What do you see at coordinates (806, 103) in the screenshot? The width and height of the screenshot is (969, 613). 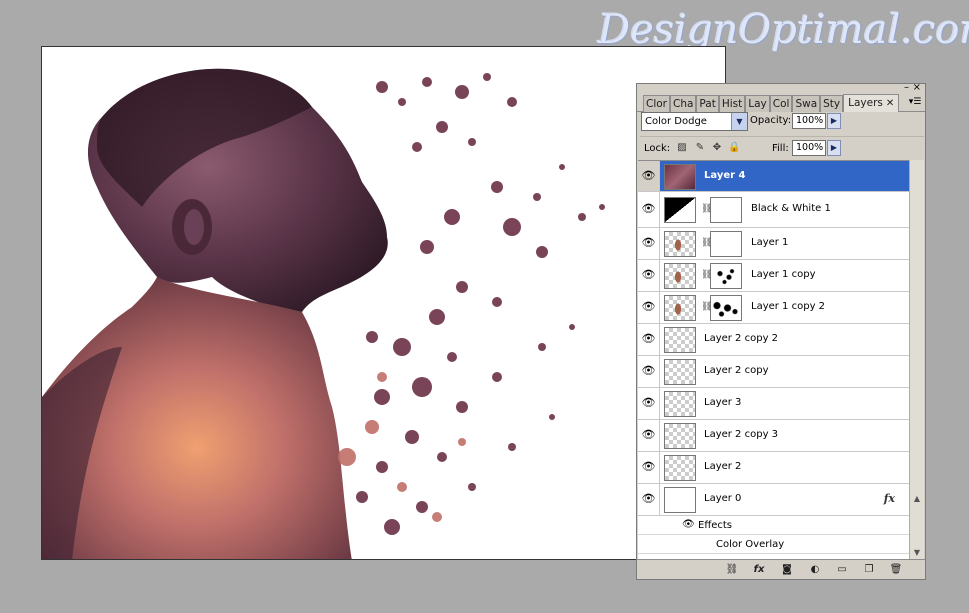 I see `tab-swatches: Swa` at bounding box center [806, 103].